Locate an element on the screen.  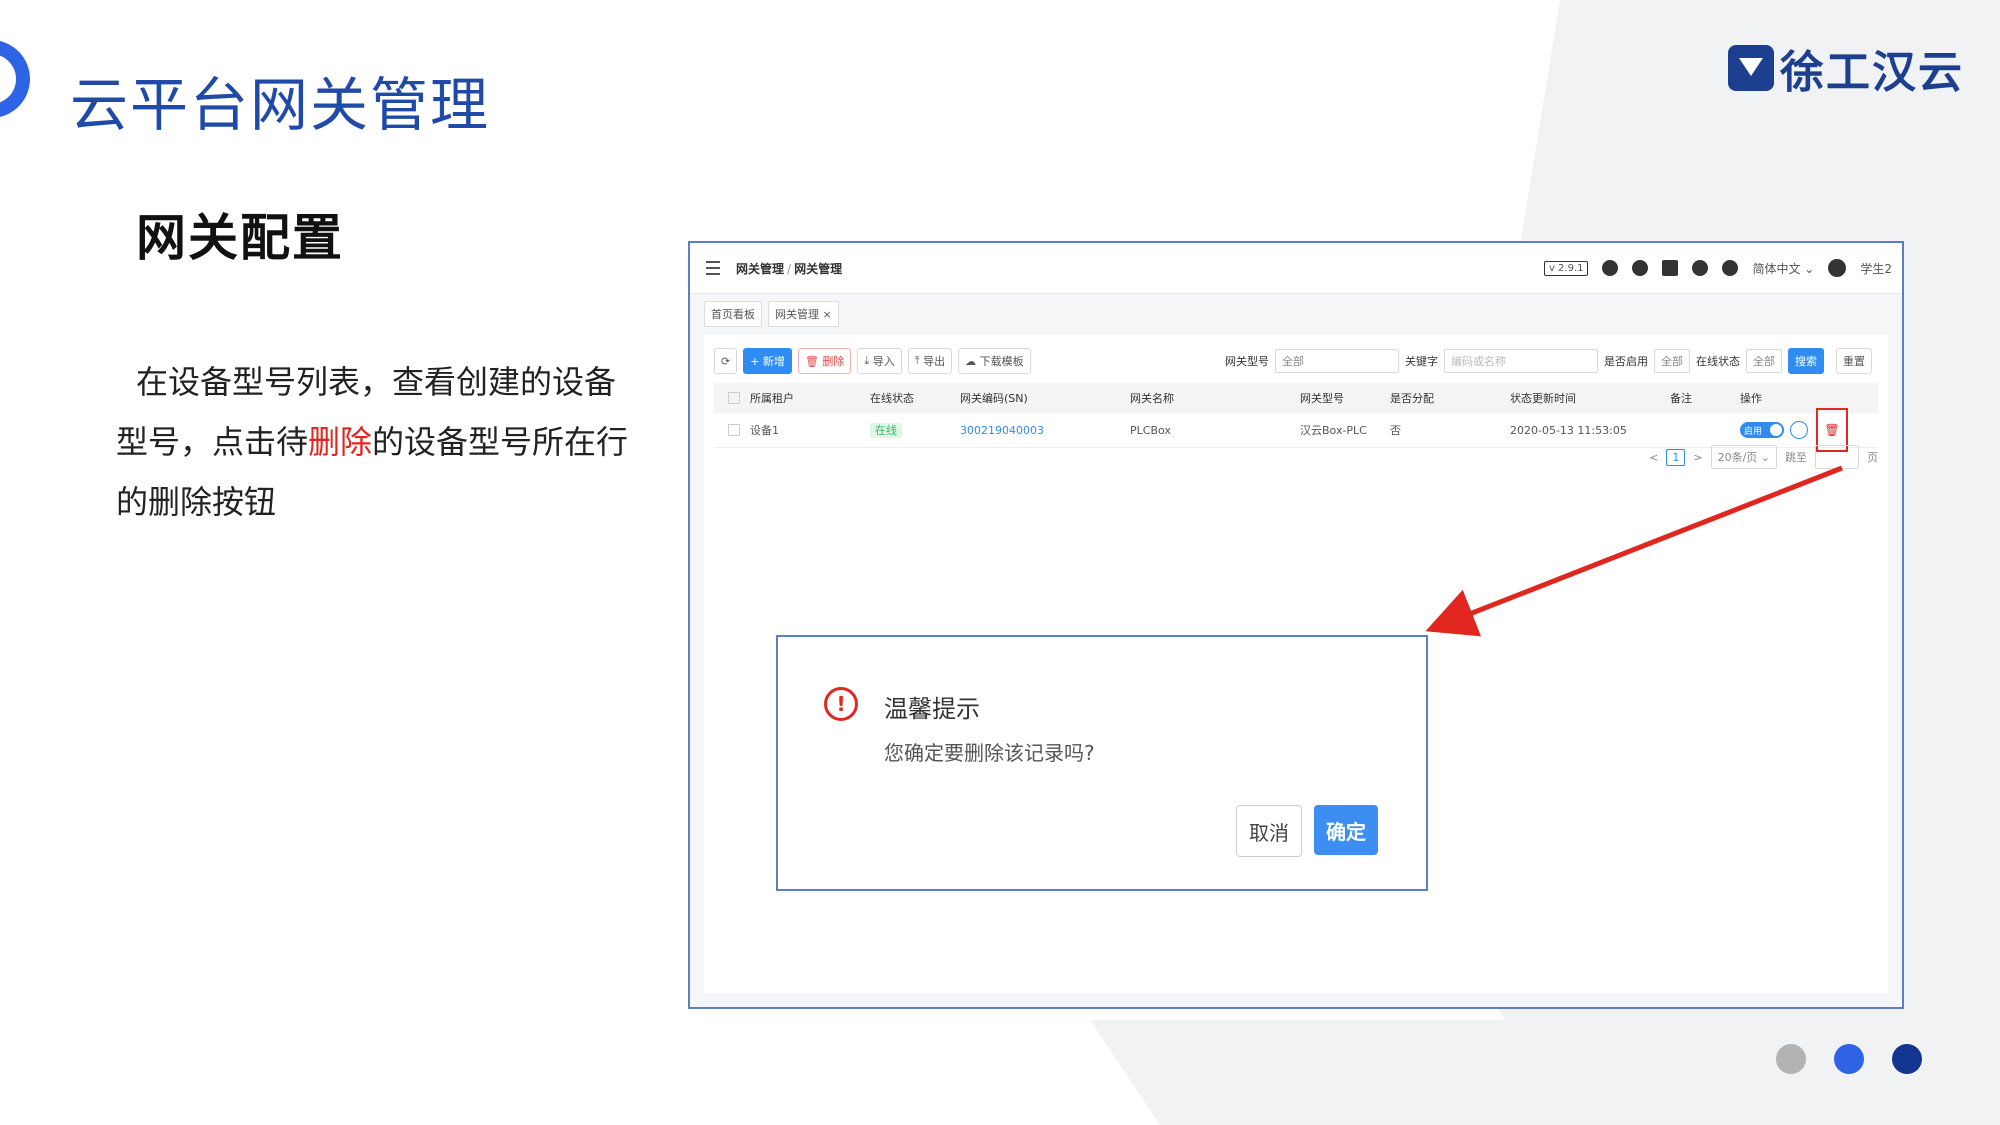
slide-title: 云平台网关管理 is located at coordinates (280, 105).